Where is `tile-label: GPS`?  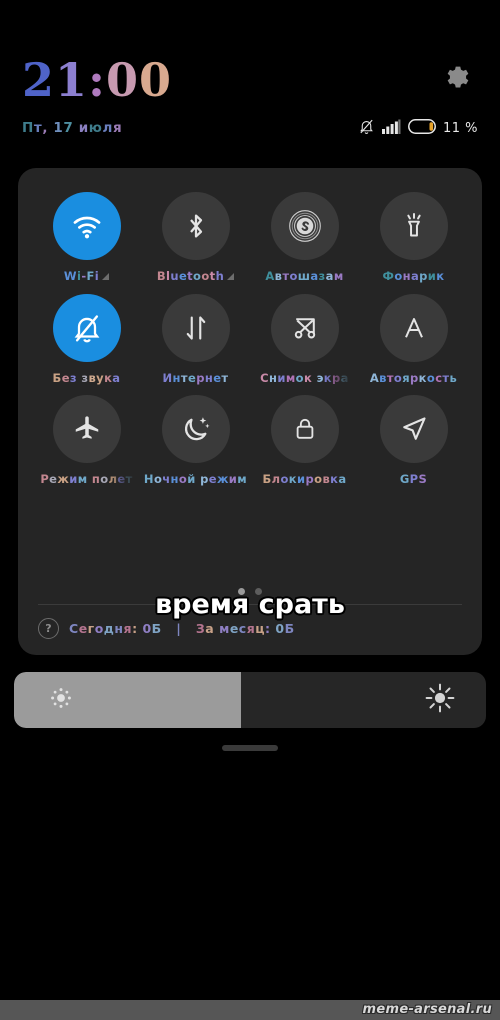 tile-label: GPS is located at coordinates (413, 479).